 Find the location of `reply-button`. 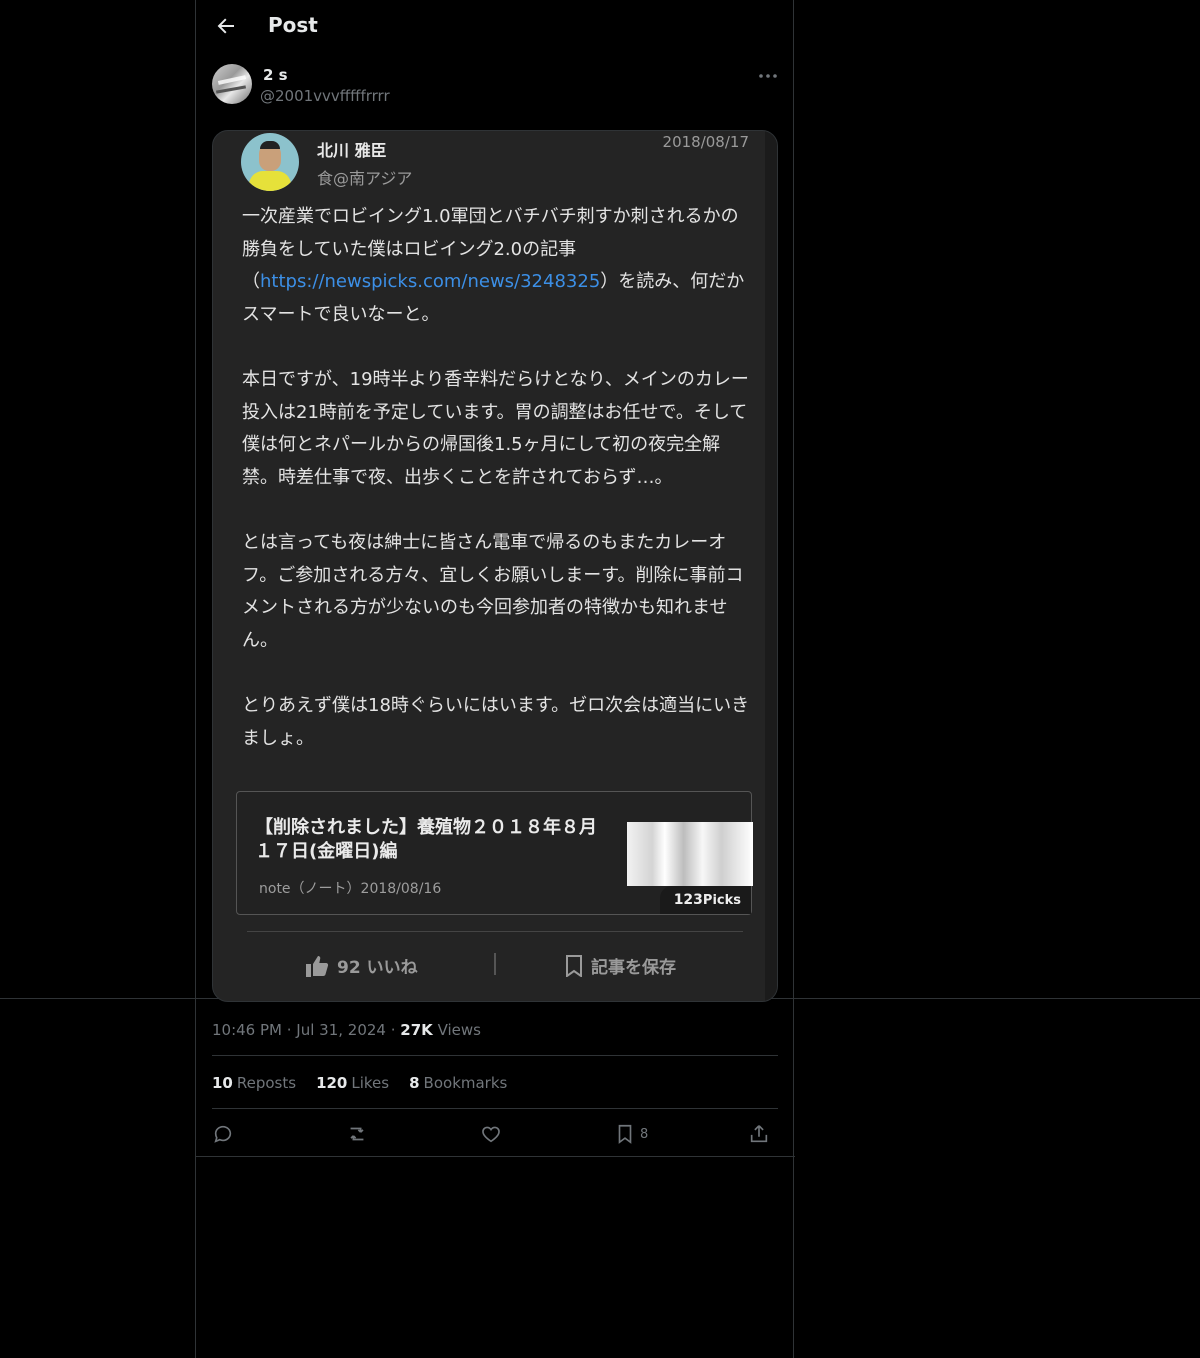

reply-button is located at coordinates (223, 1134).